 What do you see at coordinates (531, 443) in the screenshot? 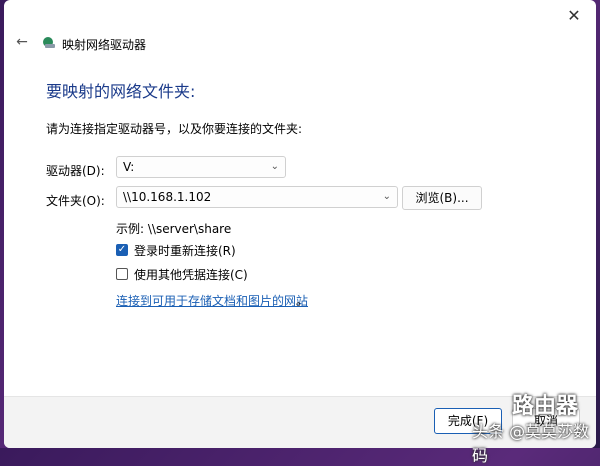
I see `watermark-caption: 头条 @莫莫莎数码` at bounding box center [531, 443].